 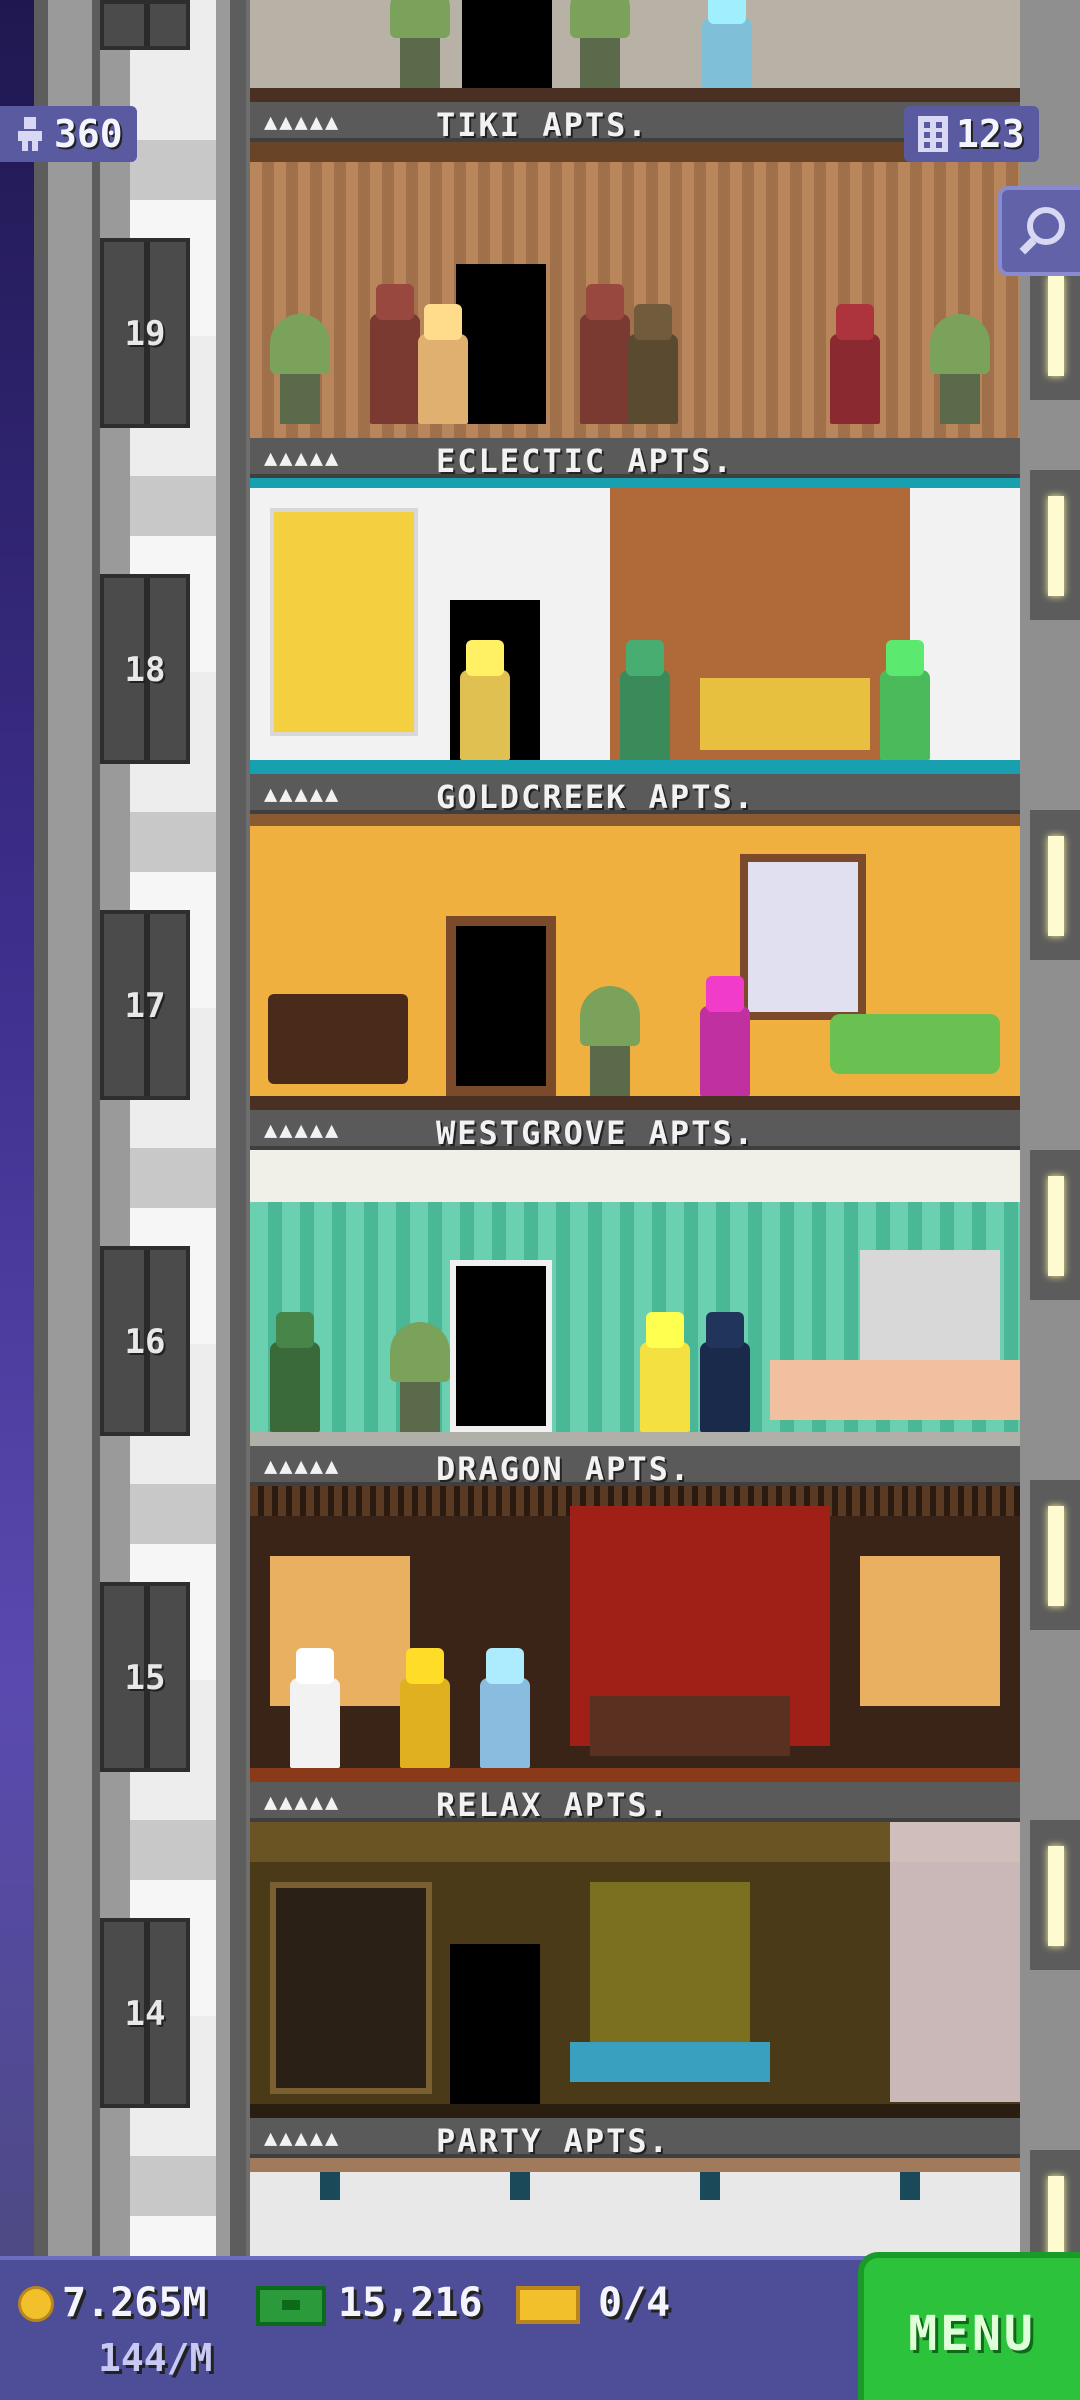 I want to click on magnifier-icon, so click(x=1042, y=231).